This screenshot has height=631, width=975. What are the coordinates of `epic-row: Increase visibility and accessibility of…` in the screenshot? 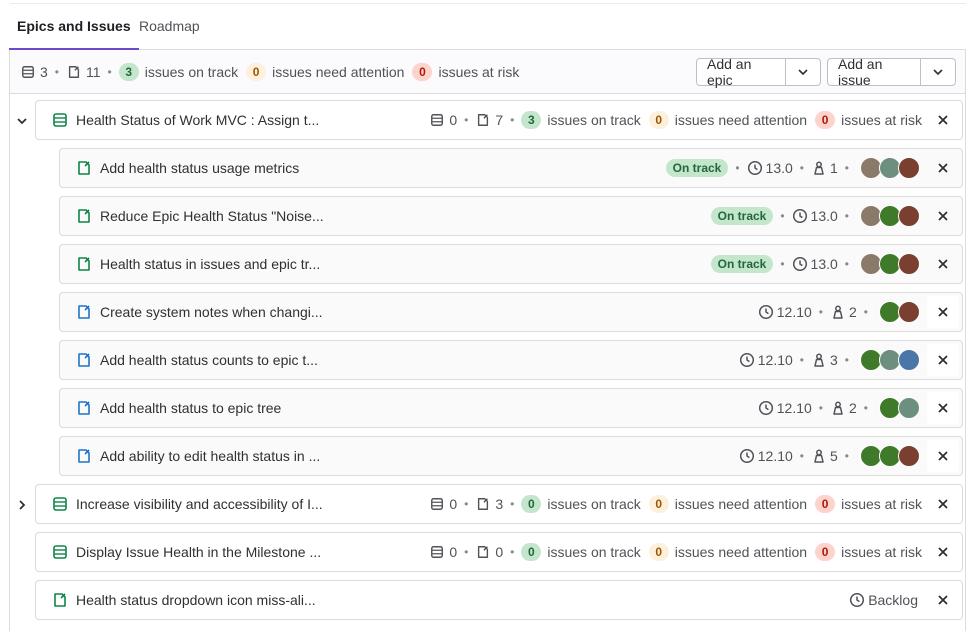 It's located at (499, 504).